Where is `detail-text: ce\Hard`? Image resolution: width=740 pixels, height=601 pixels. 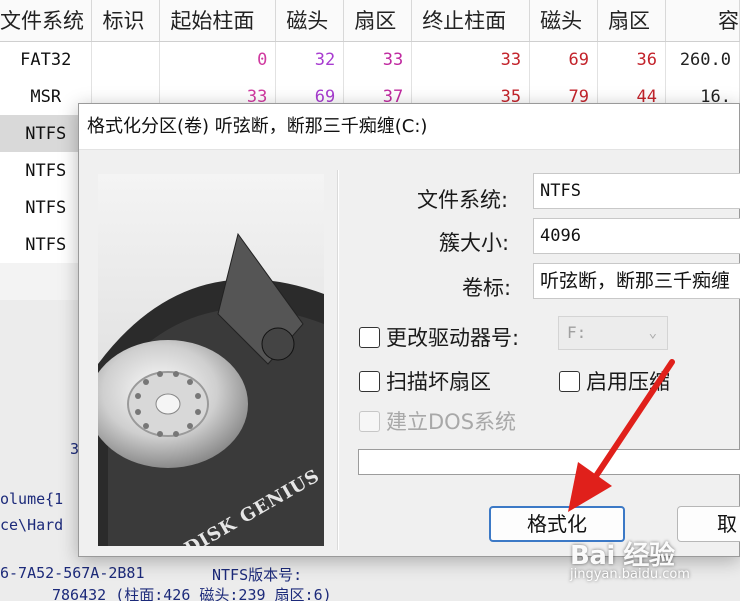 detail-text: ce\Hard is located at coordinates (32, 525).